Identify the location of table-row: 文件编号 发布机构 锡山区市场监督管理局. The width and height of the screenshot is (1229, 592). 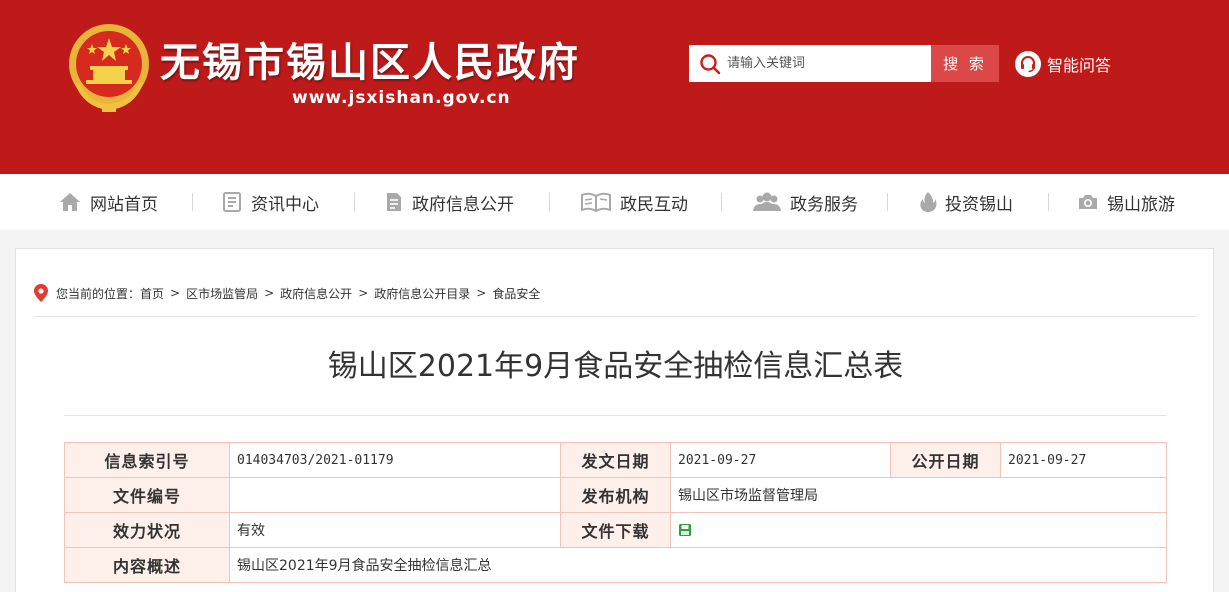
(615, 495).